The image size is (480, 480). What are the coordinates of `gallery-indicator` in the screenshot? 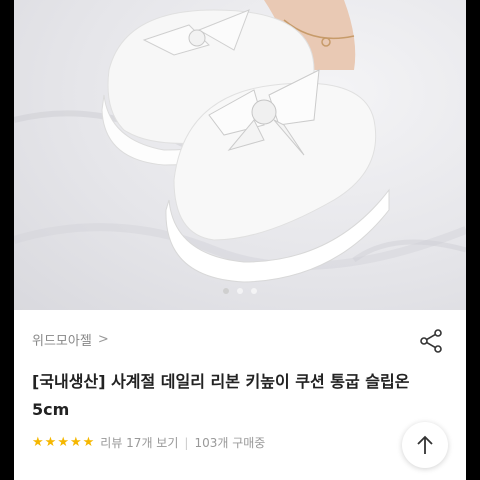 It's located at (240, 291).